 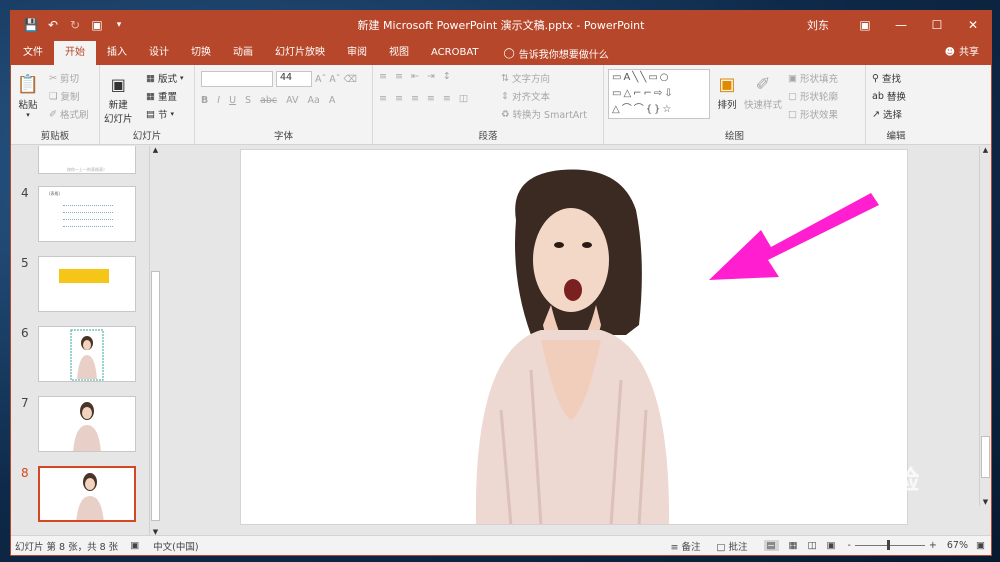 What do you see at coordinates (812, 545) in the screenshot?
I see `reading-view-icon: ◫` at bounding box center [812, 545].